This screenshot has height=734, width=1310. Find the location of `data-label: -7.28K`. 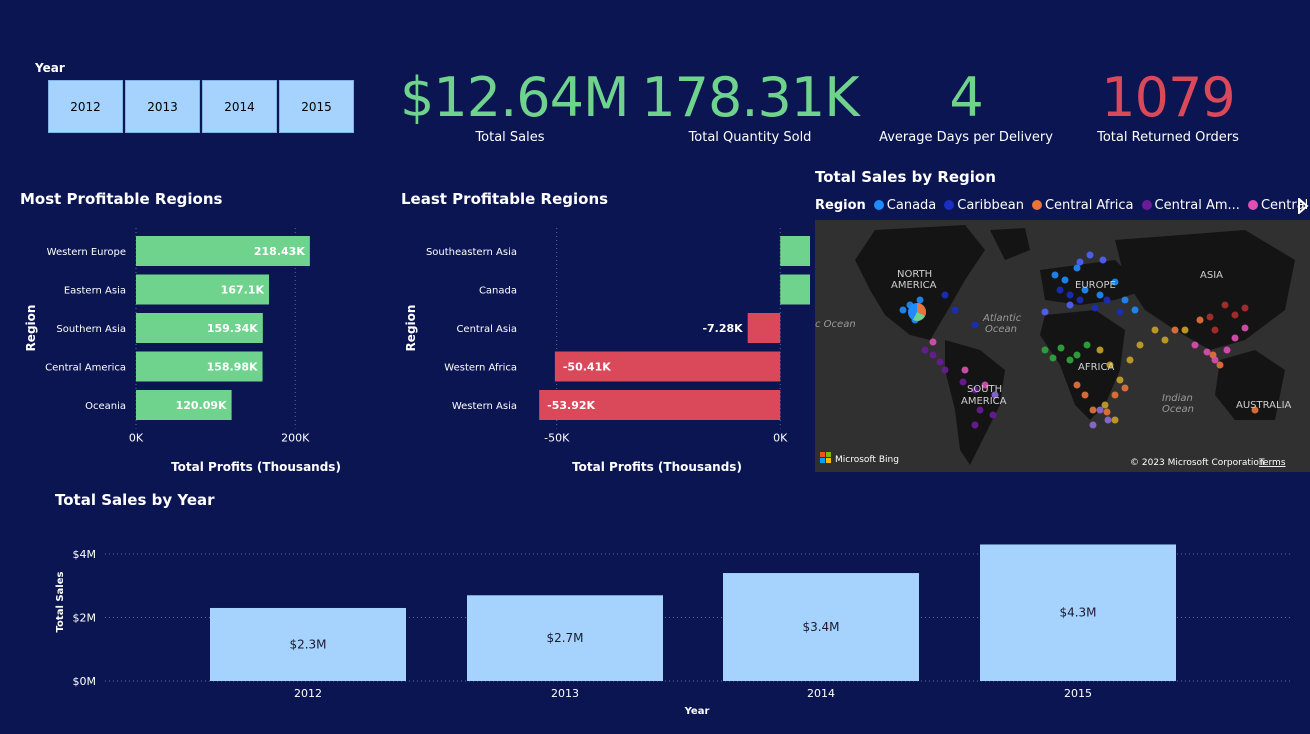

data-label: -7.28K is located at coordinates (722, 328).